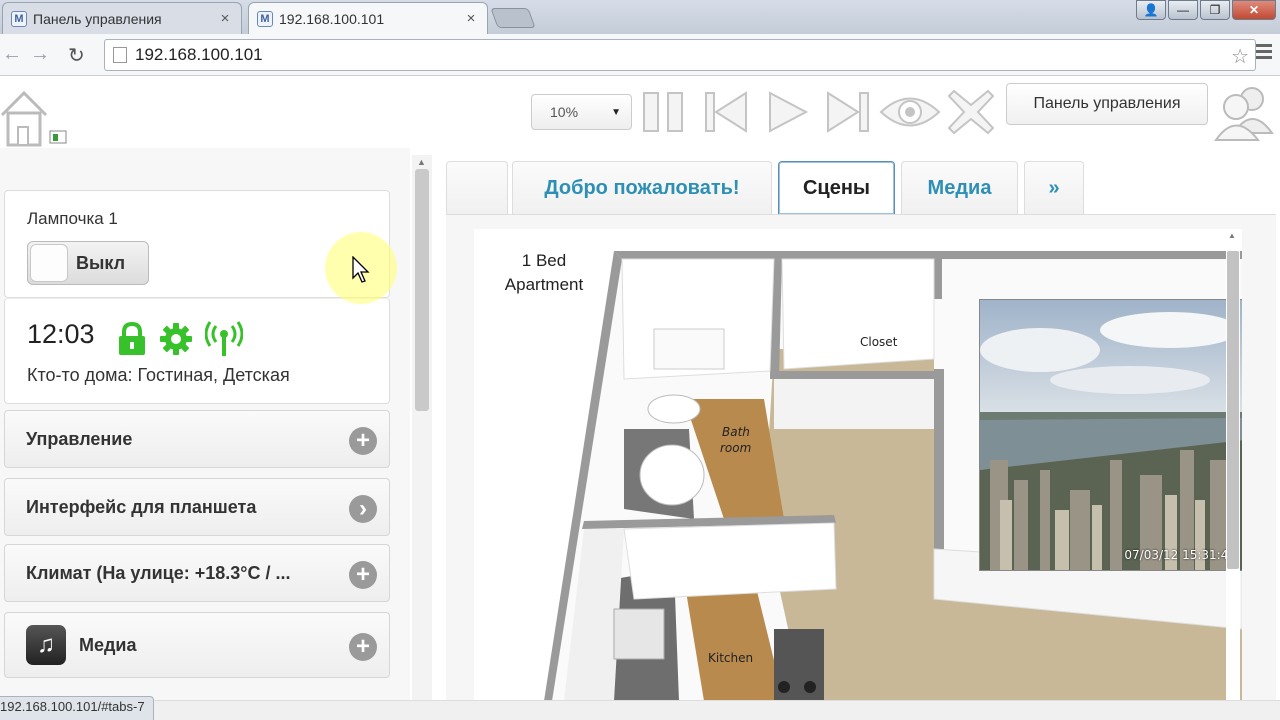  What do you see at coordinates (664, 112) in the screenshot?
I see `pause-icon` at bounding box center [664, 112].